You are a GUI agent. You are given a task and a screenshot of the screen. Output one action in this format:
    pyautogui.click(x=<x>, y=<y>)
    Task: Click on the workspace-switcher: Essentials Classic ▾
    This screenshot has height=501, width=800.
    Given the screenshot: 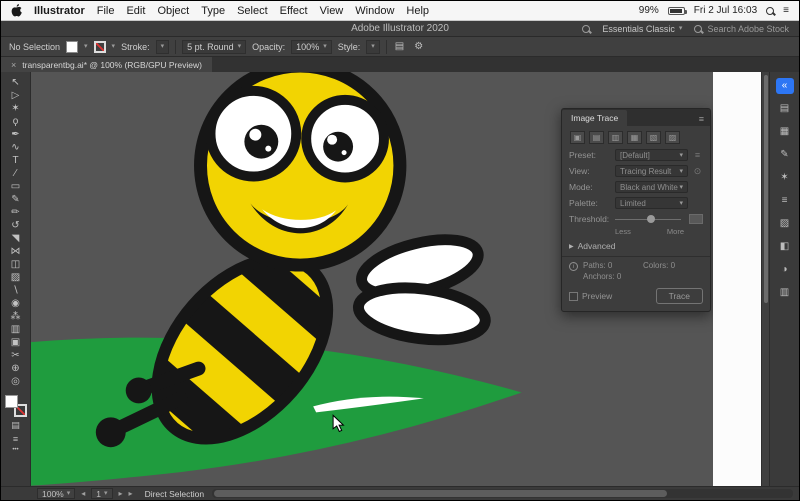 What is the action you would take?
    pyautogui.click(x=642, y=29)
    